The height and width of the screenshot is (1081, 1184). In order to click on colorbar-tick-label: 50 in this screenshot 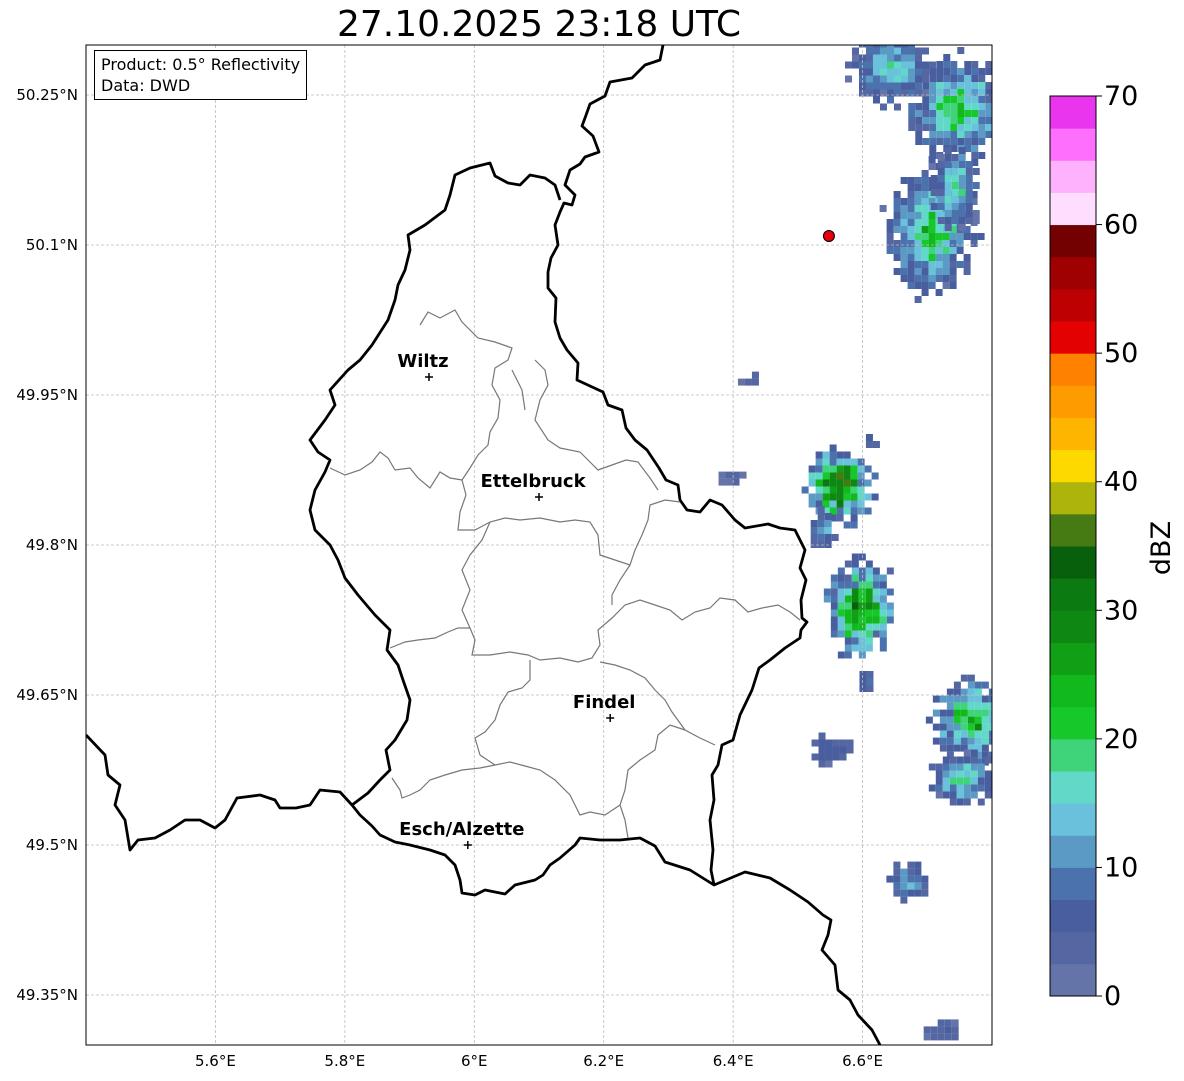, I will do `click(1121, 353)`.